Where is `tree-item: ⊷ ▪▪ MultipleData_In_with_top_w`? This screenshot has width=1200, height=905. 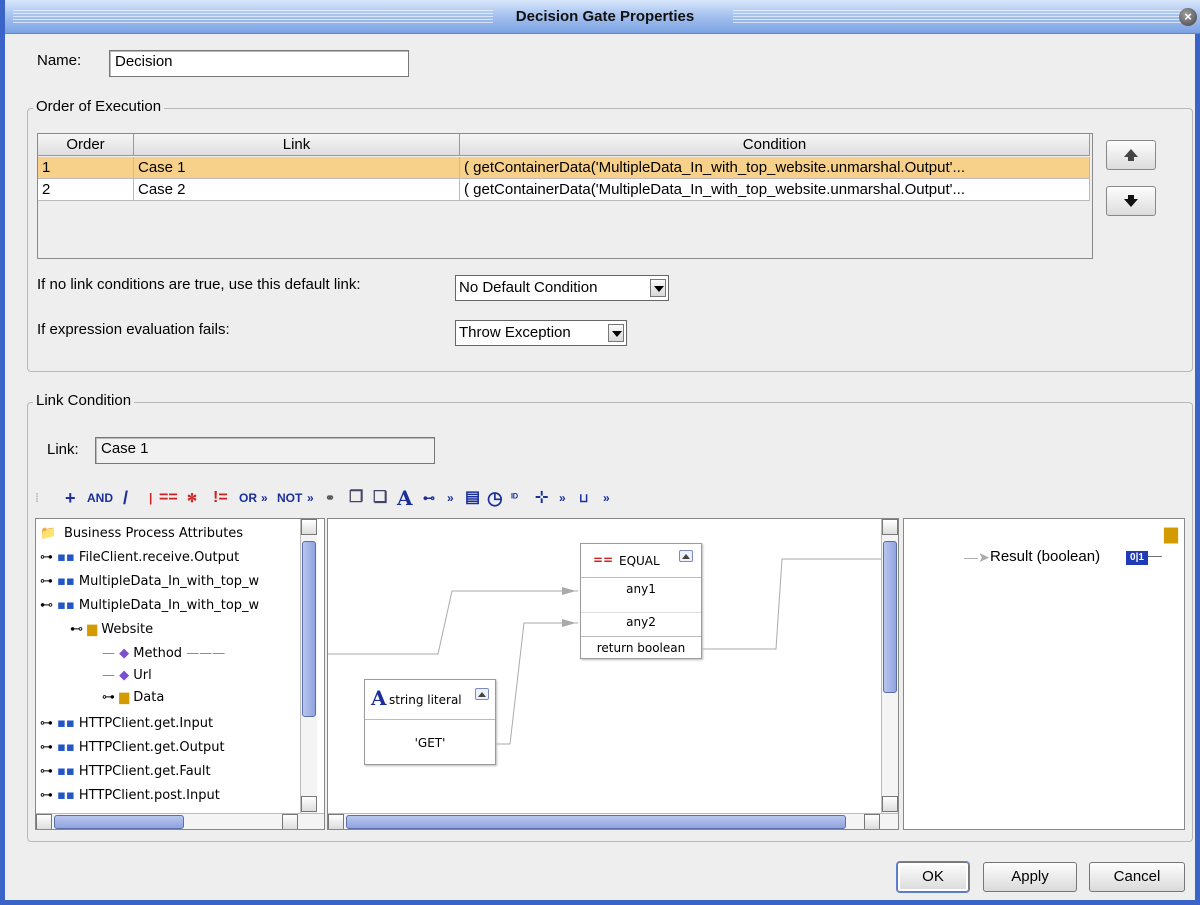
tree-item: ⊷ ▪▪ MultipleData_In_with_top_w is located at coordinates (149, 606).